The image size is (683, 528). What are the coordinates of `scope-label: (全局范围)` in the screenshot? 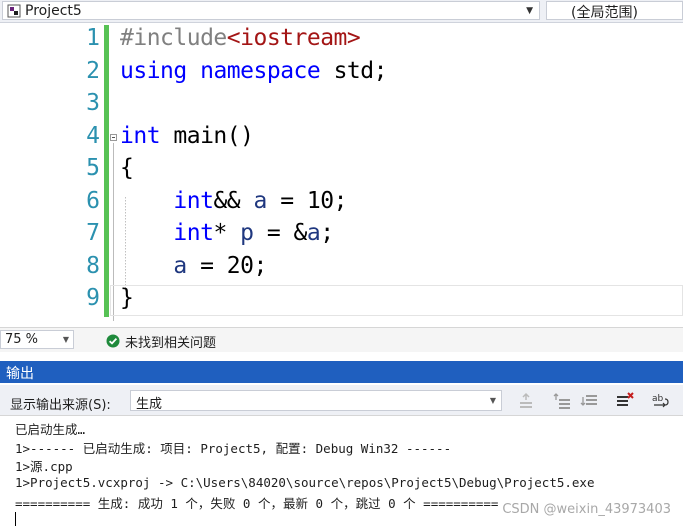 It's located at (604, 13).